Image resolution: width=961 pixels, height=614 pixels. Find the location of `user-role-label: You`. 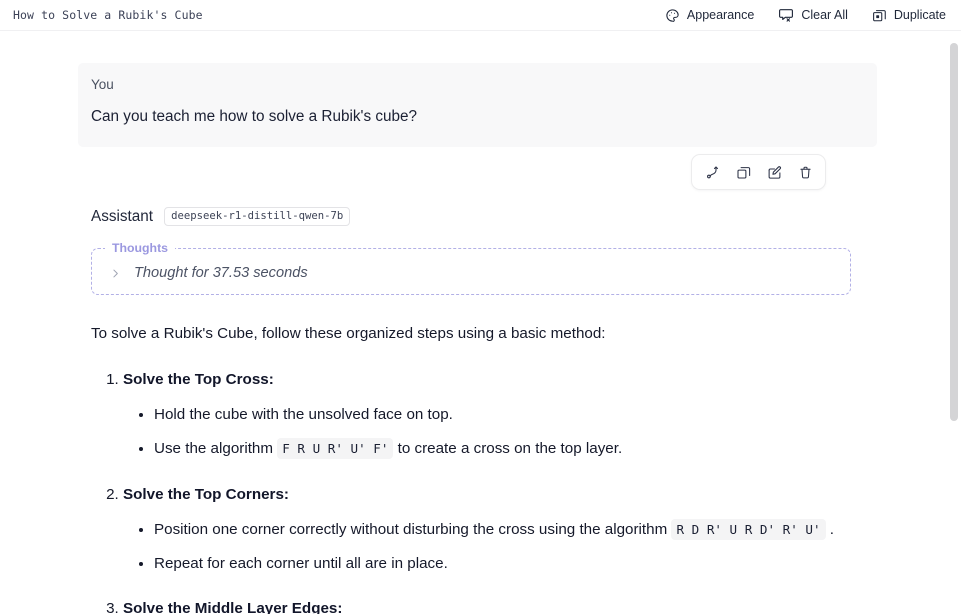

user-role-label: You is located at coordinates (102, 84).